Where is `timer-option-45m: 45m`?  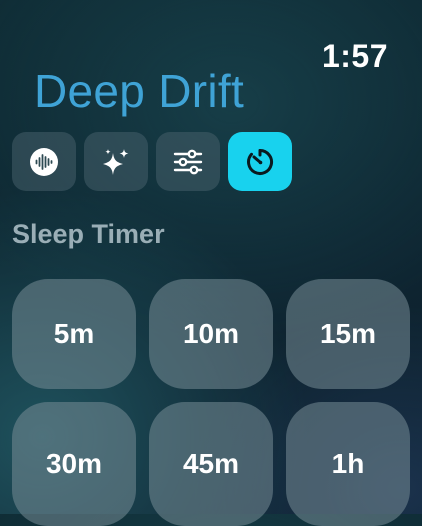
timer-option-45m: 45m is located at coordinates (211, 464).